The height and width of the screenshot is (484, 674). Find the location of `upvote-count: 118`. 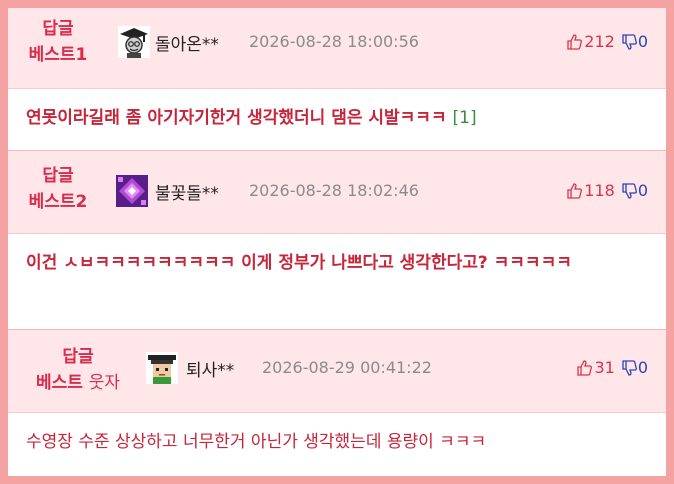

upvote-count: 118 is located at coordinates (599, 190).